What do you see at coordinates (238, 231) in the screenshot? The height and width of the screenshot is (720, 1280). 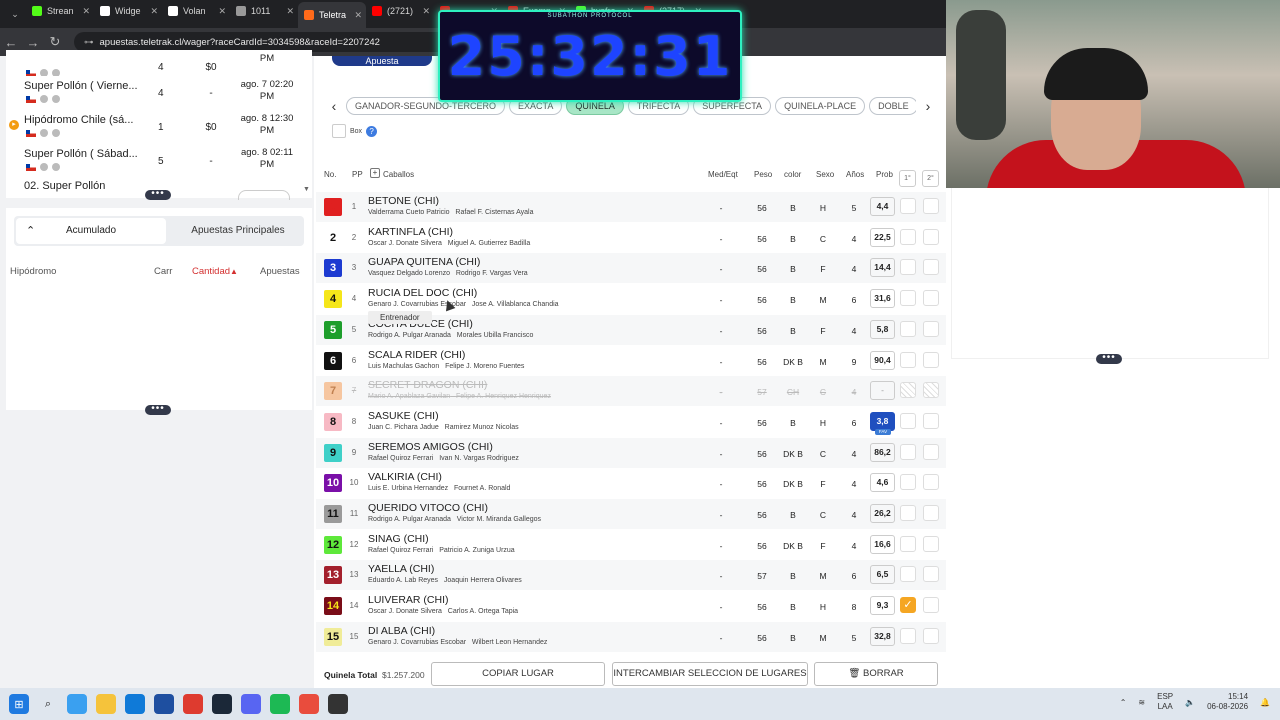 I see `tab-apuestas-principales: Apuestas Principales` at bounding box center [238, 231].